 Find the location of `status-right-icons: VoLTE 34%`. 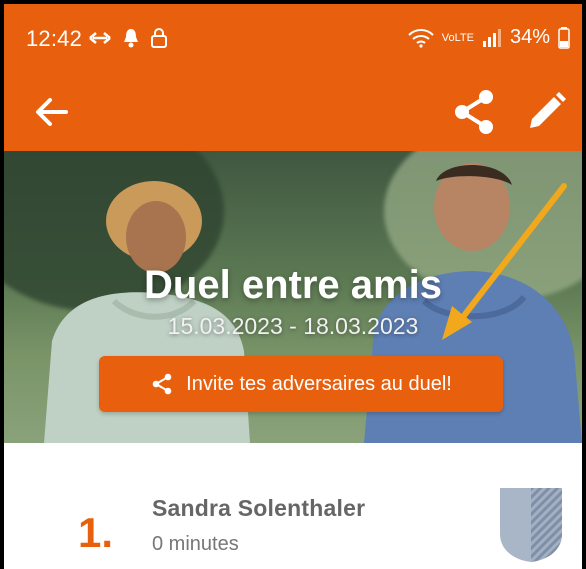

status-right-icons: VoLTE 34% is located at coordinates (489, 37).